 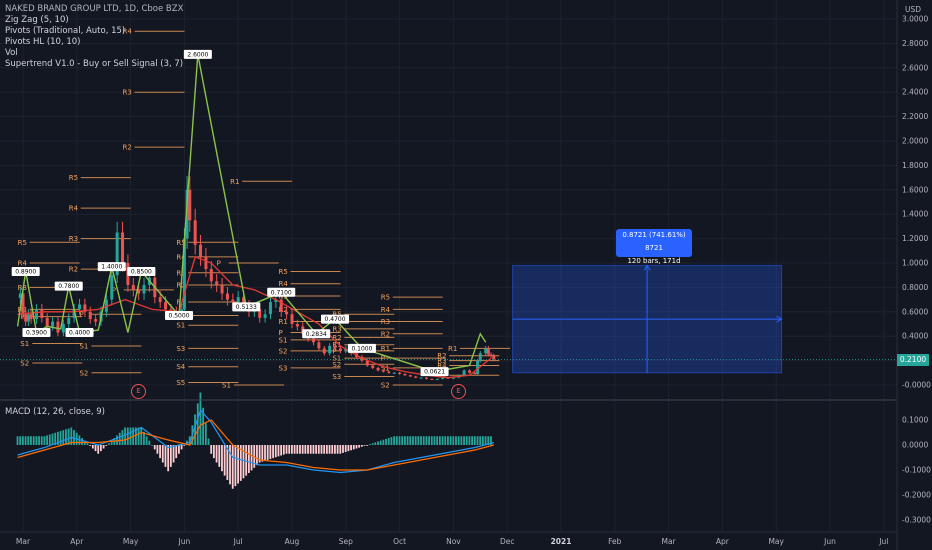 What do you see at coordinates (669, 541) in the screenshot?
I see `time-tick-label: Mar` at bounding box center [669, 541].